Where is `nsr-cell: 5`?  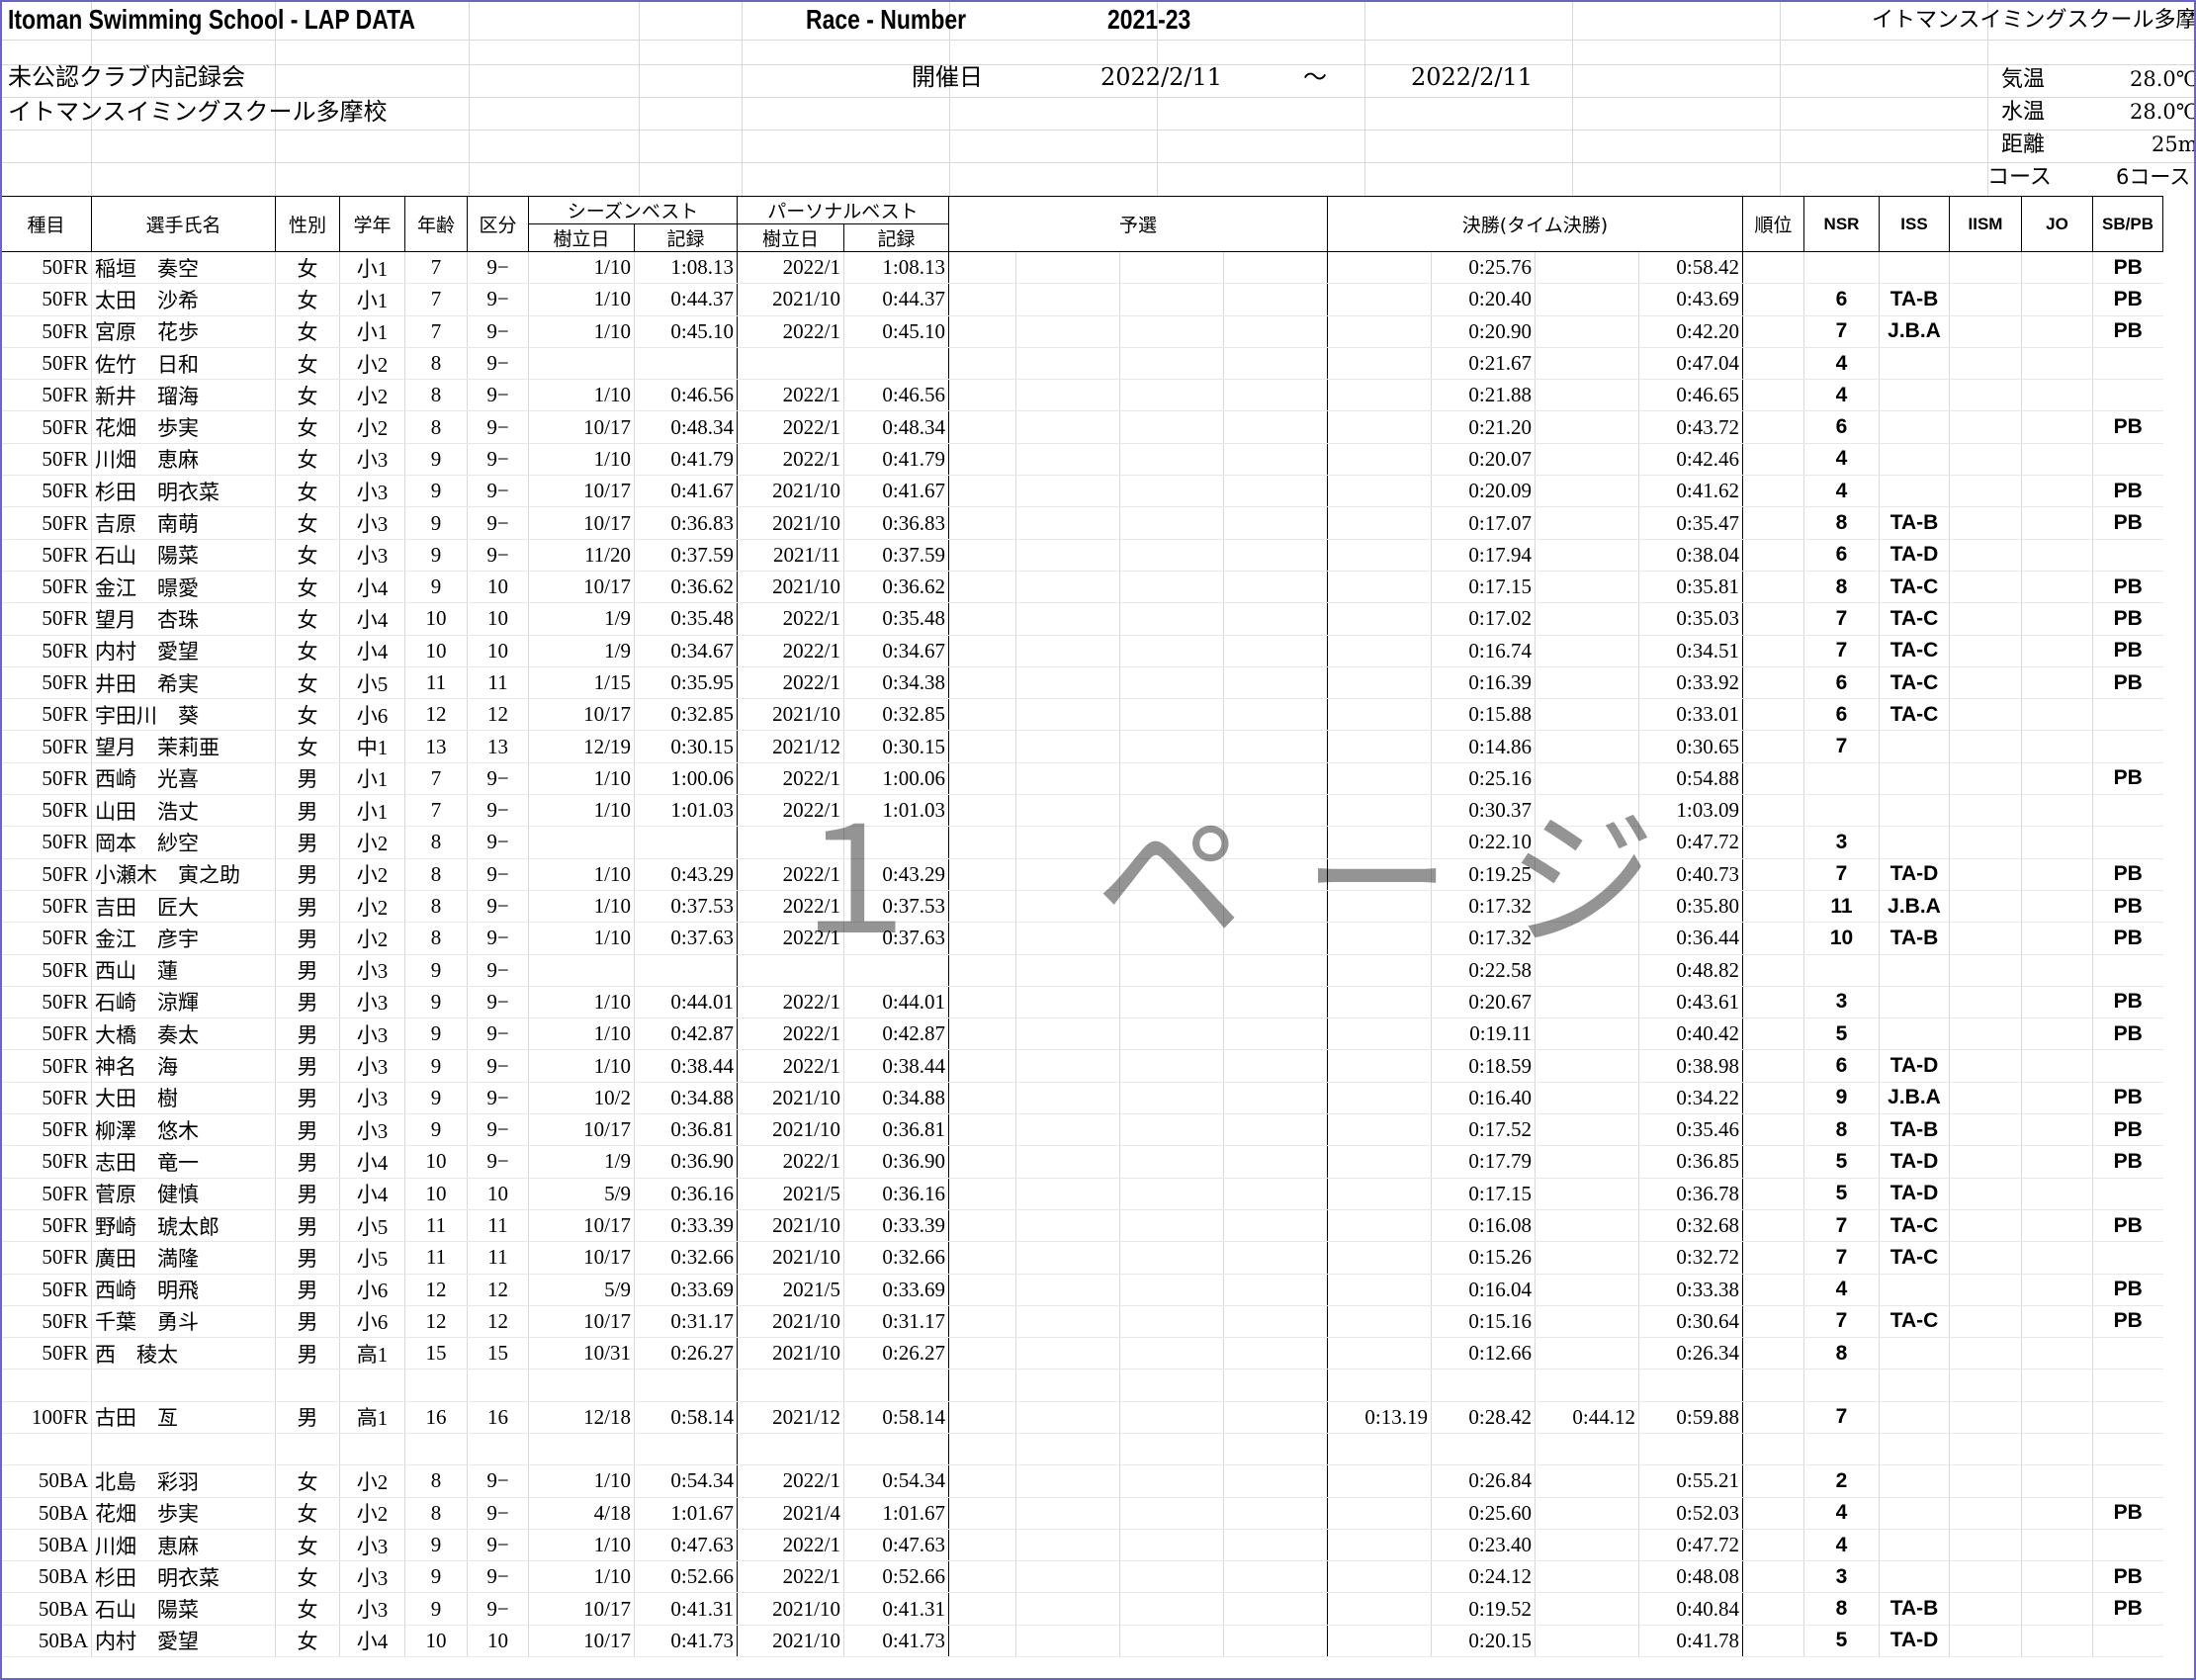 nsr-cell: 5 is located at coordinates (1842, 1641).